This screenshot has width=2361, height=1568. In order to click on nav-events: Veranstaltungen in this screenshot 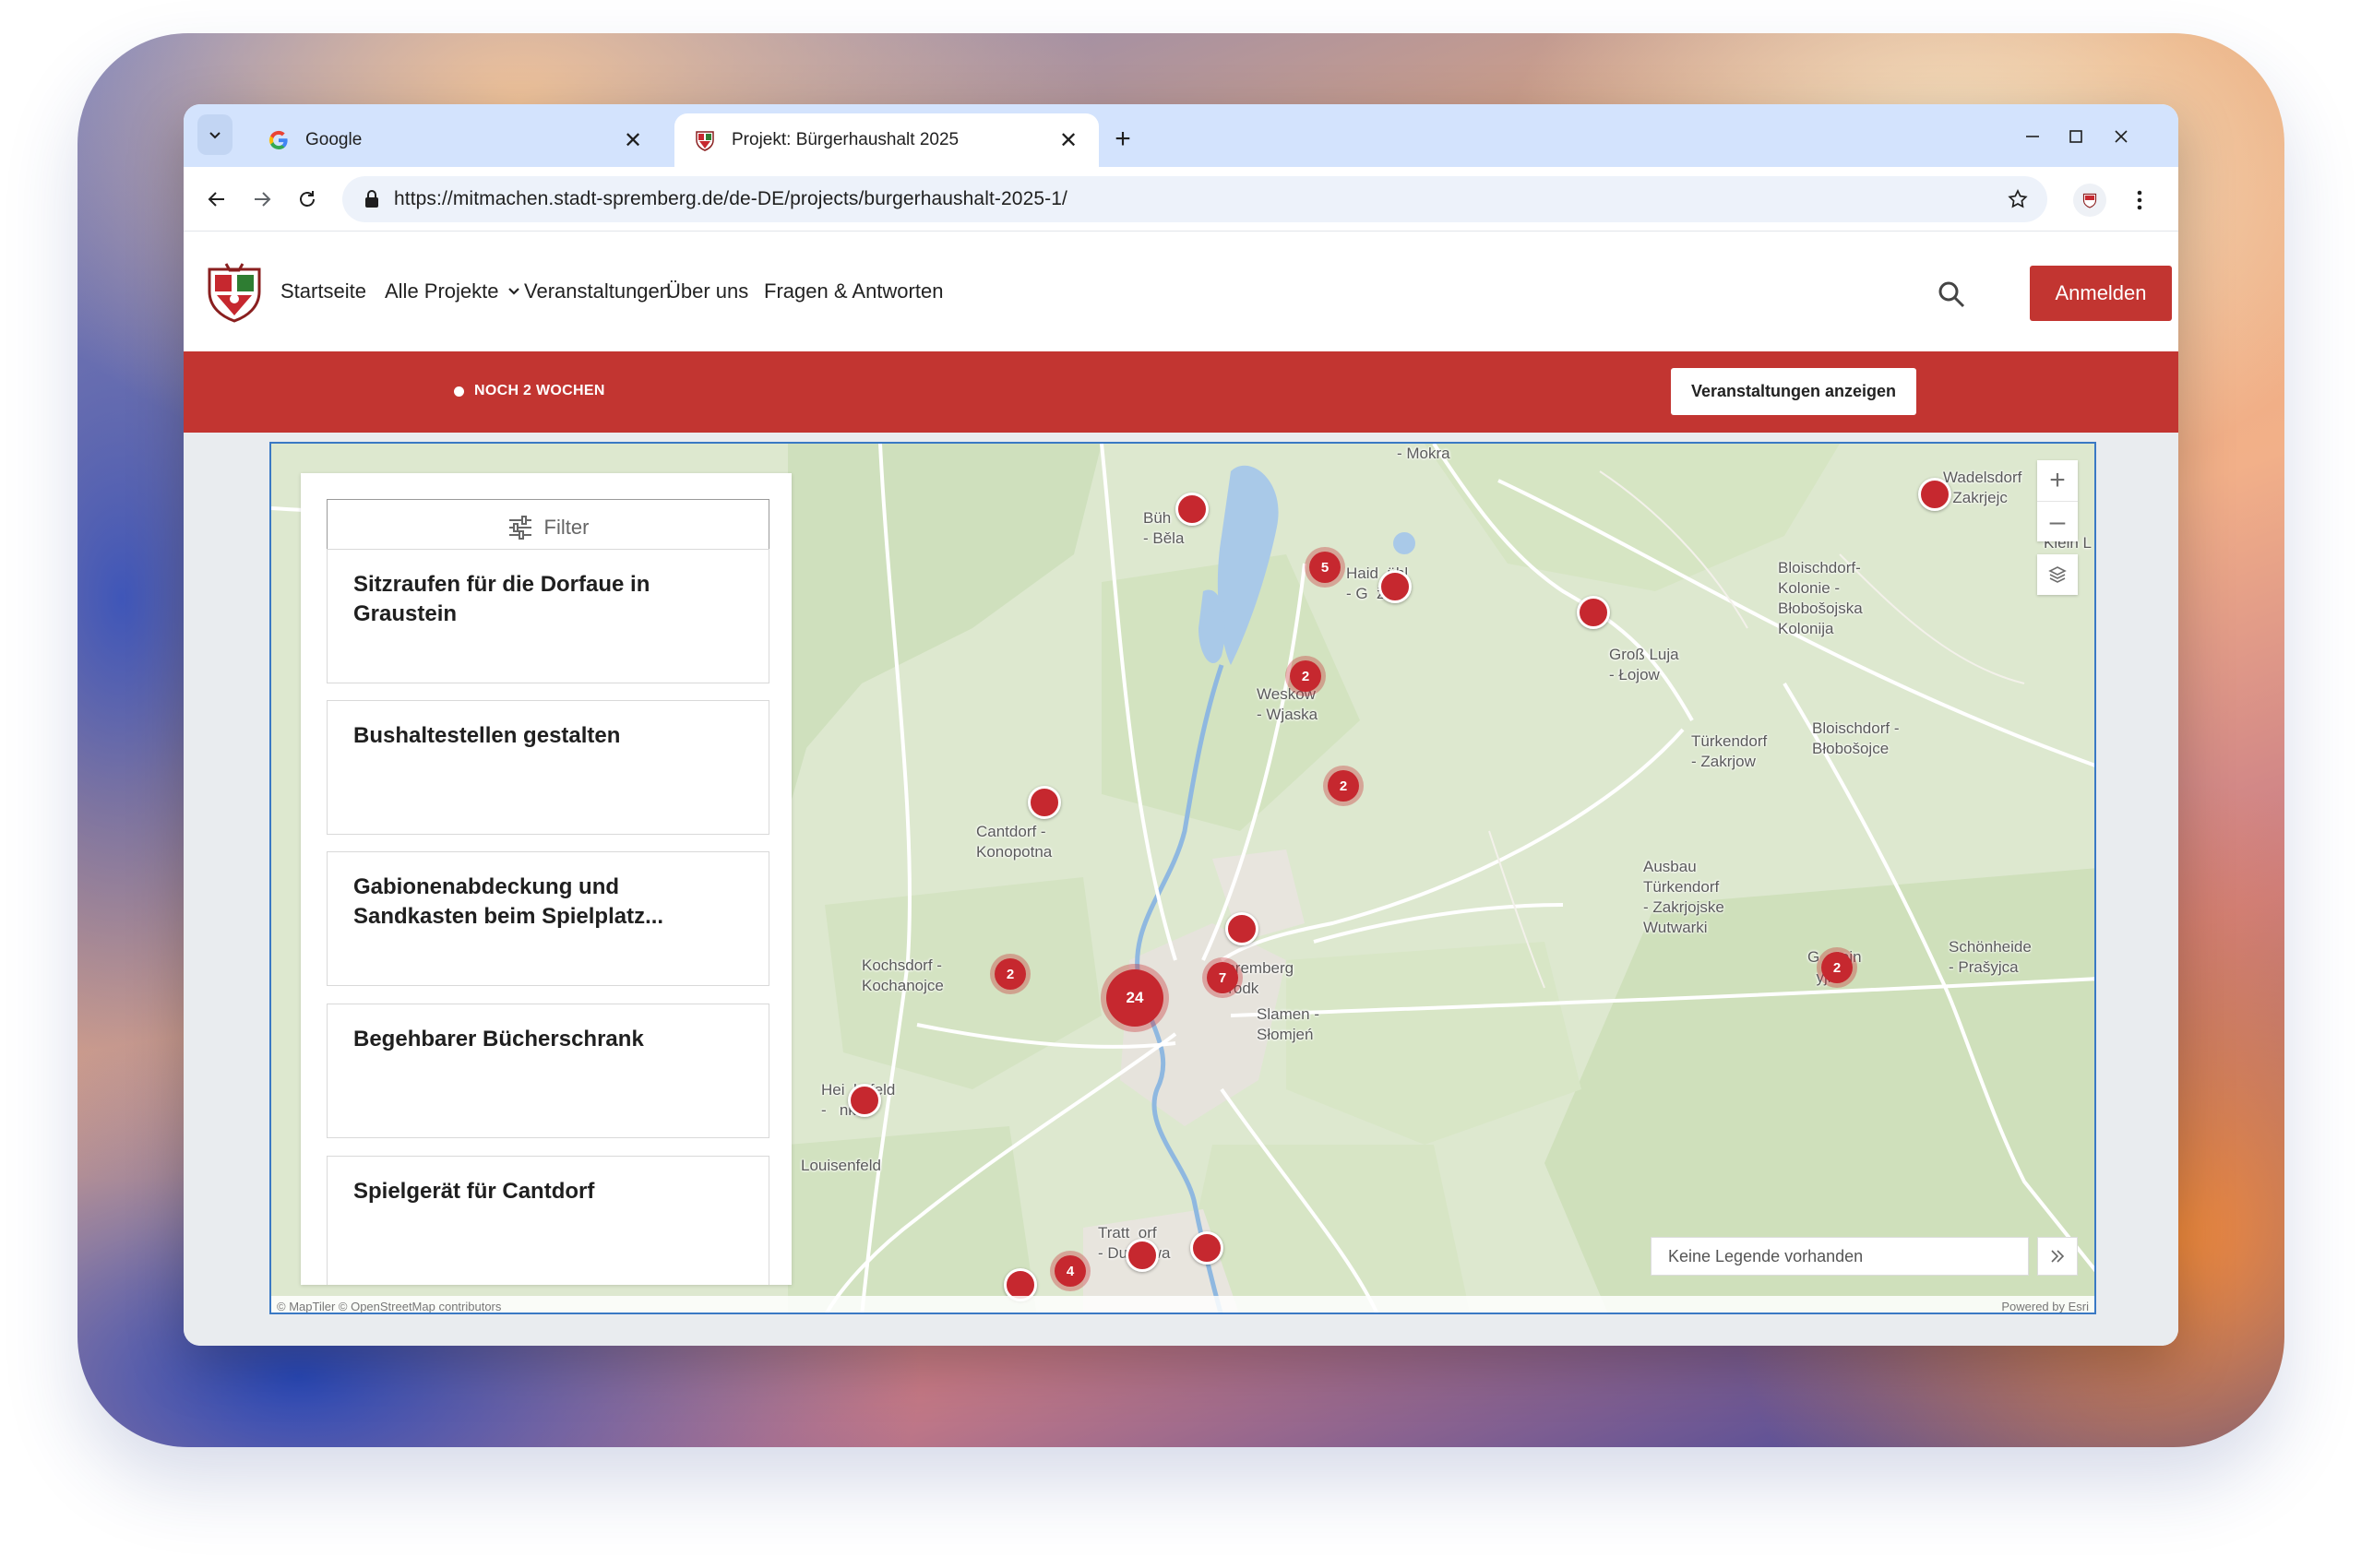, I will do `click(597, 291)`.